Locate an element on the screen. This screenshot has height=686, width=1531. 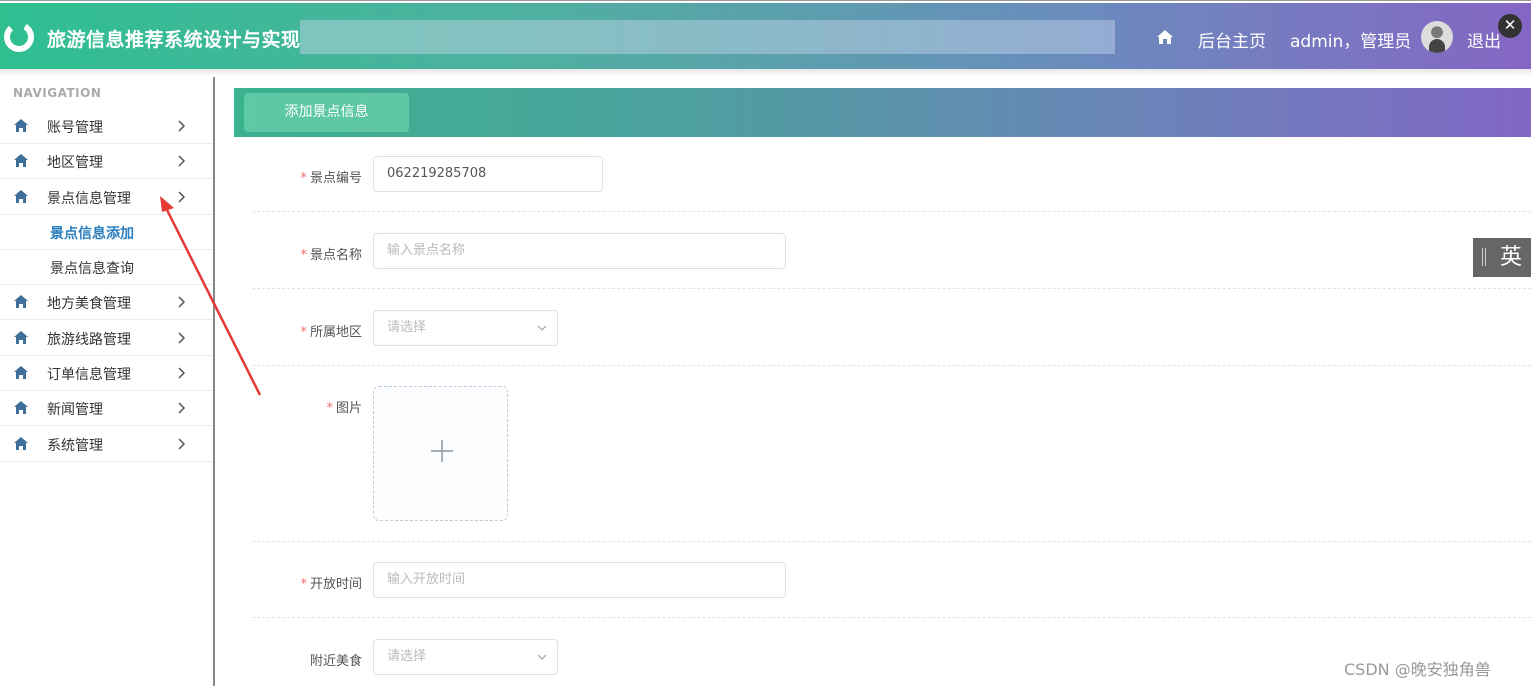
home-link: 后台主页 is located at coordinates (1232, 39).